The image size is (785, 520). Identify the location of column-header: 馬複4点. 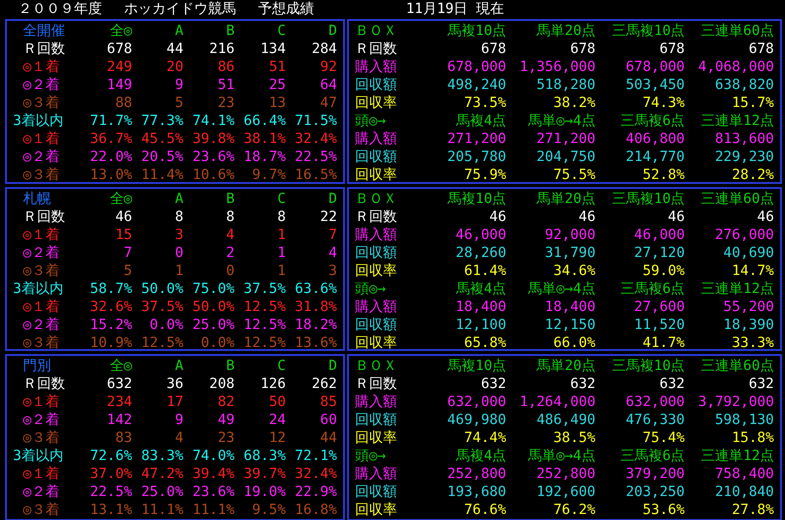
(480, 456).